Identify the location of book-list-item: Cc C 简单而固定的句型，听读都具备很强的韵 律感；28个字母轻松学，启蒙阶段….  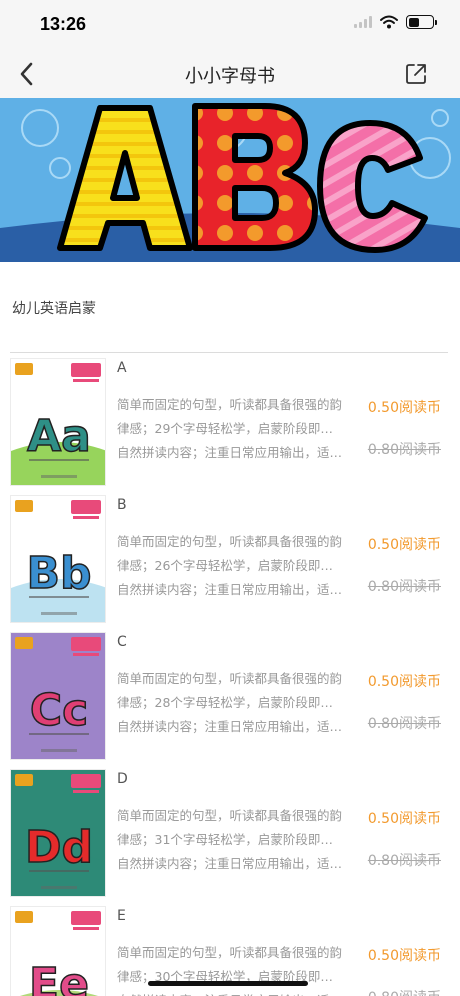
(230, 696).